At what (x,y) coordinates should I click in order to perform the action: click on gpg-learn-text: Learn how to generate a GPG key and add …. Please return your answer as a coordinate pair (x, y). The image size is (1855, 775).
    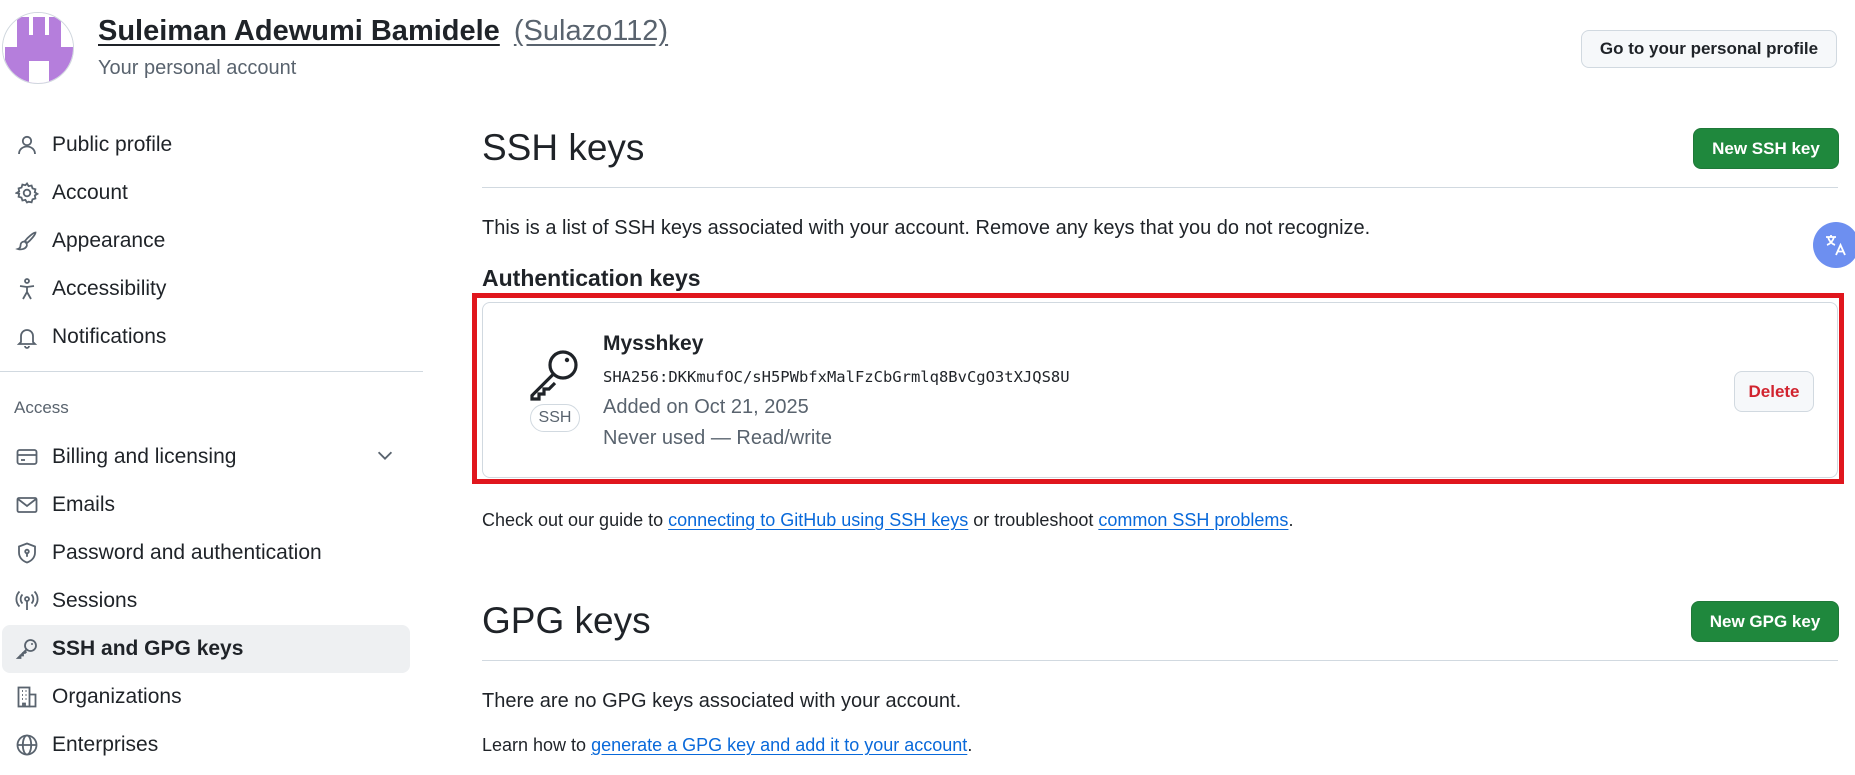
    Looking at the image, I should click on (727, 745).